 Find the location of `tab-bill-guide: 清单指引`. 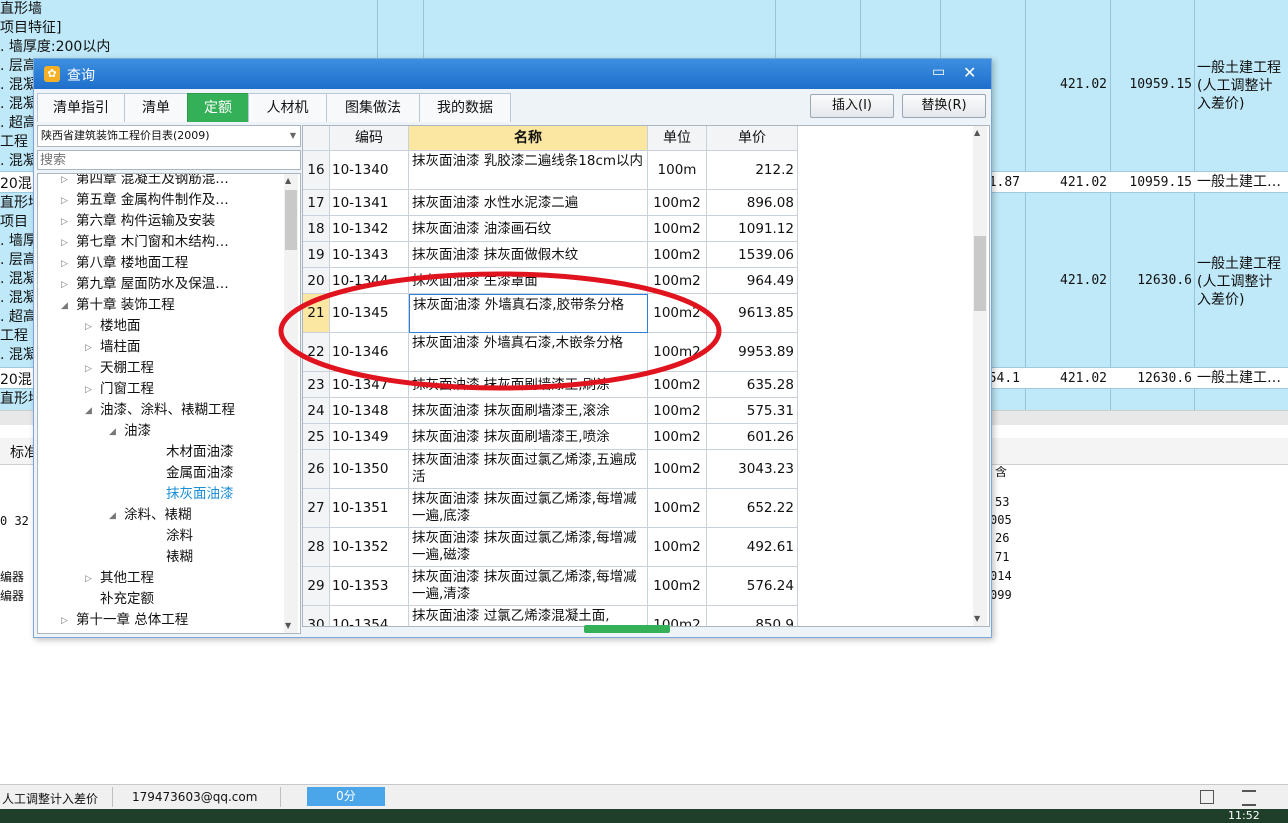

tab-bill-guide: 清单指引 is located at coordinates (81, 107).